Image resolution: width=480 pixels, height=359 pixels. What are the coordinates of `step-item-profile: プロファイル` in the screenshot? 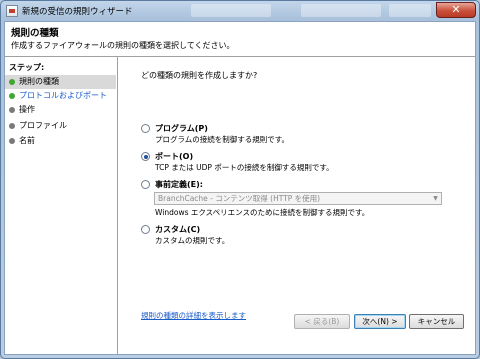 It's located at (60, 126).